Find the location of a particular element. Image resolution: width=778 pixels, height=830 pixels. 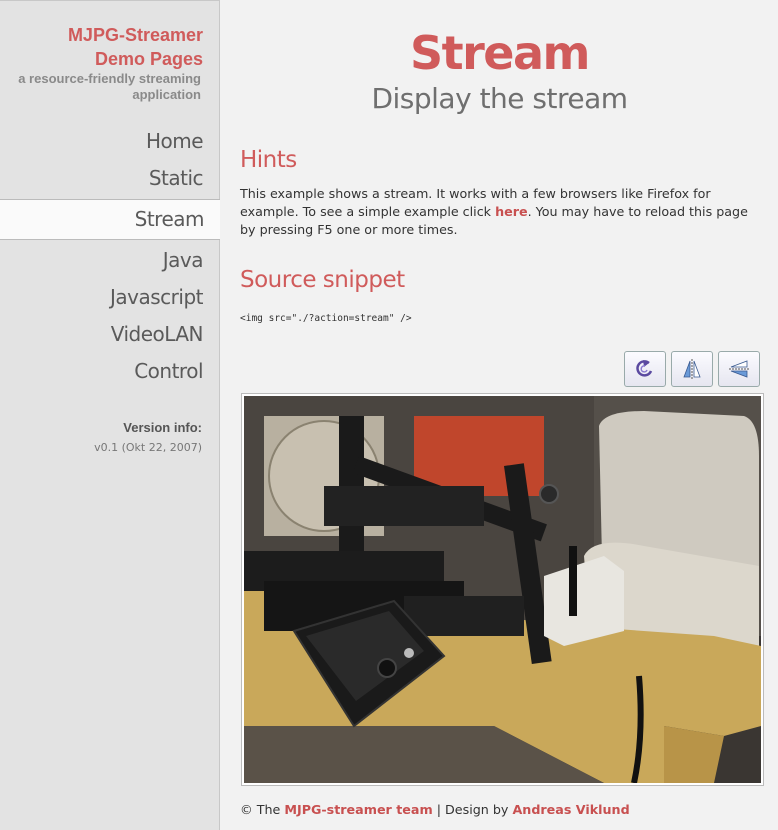

flip-vertical-icon is located at coordinates (692, 369).